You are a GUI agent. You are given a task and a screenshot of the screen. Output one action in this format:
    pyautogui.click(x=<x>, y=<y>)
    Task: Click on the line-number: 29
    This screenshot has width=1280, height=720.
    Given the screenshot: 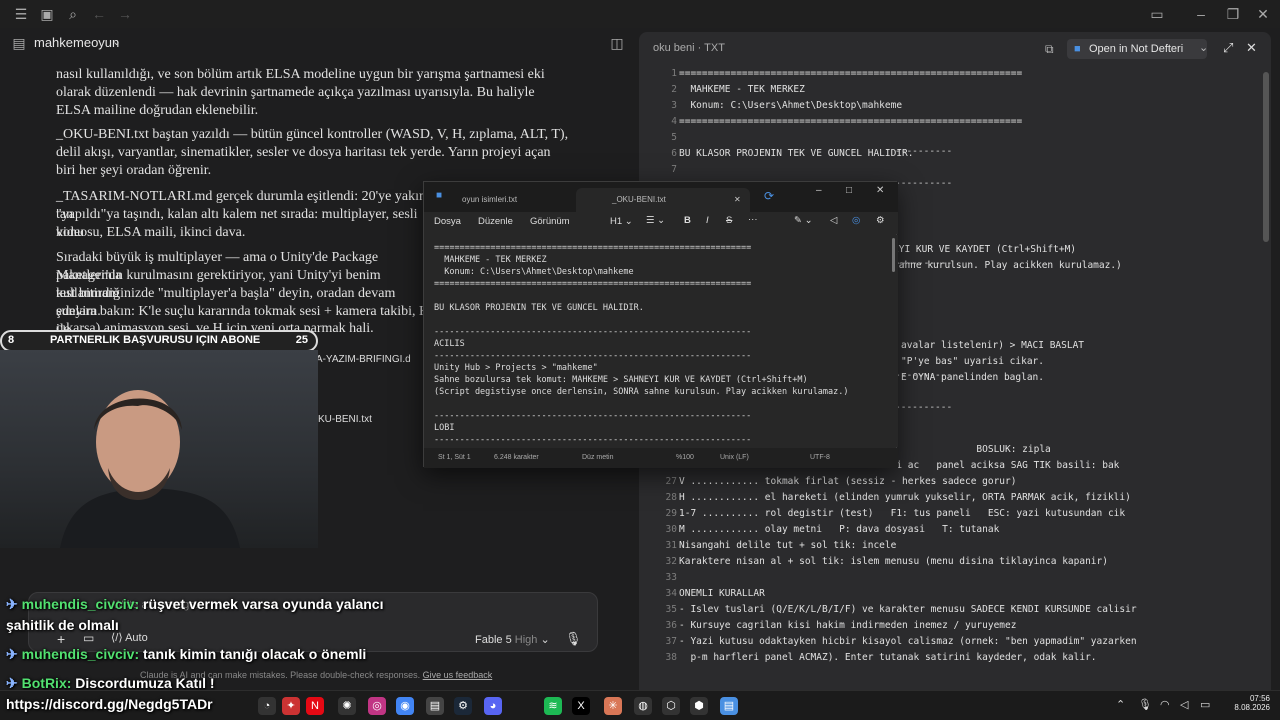 What is the action you would take?
    pyautogui.click(x=671, y=513)
    